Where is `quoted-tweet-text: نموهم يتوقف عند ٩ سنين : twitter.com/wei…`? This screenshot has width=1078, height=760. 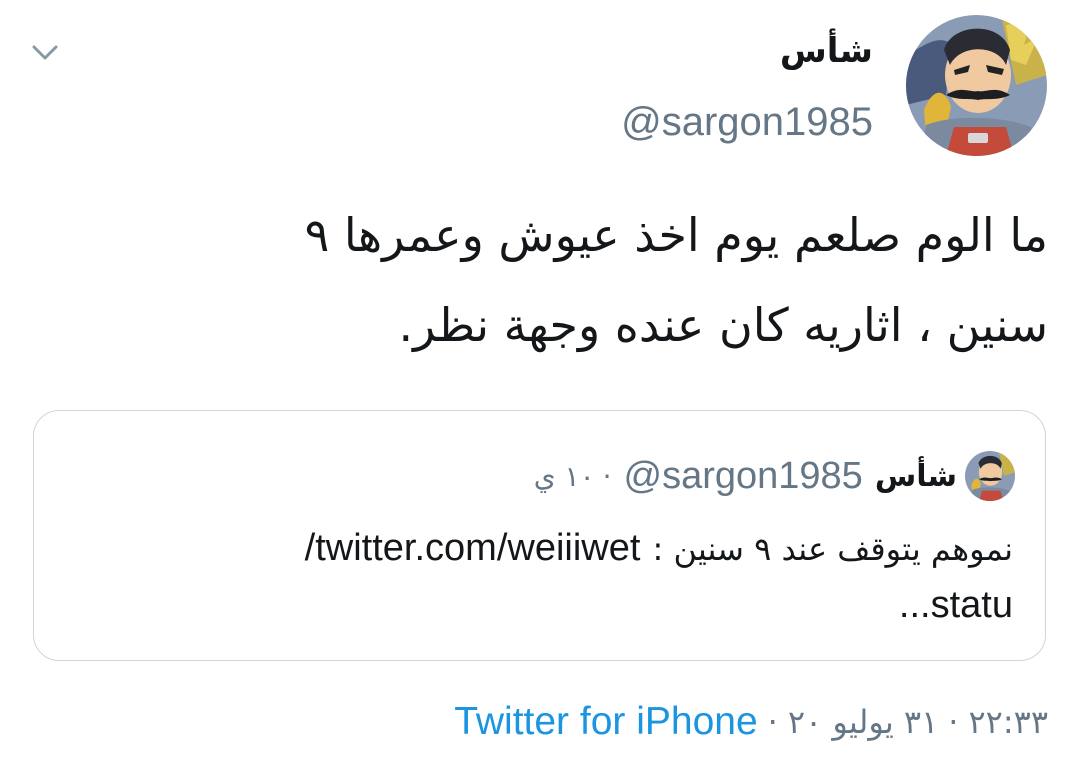 quoted-tweet-text: نموهم يتوقف عند ٩ سنين : twitter.com/wei… is located at coordinates (553, 576).